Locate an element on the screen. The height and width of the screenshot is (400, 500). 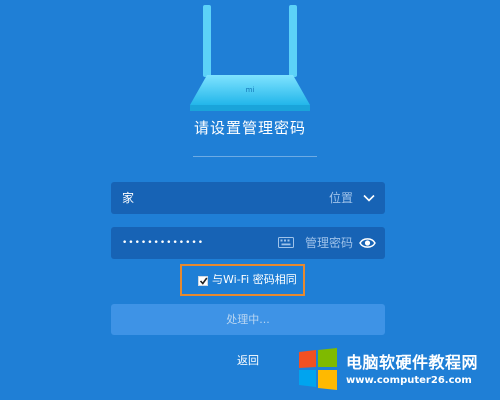
windows-logo-icon is located at coordinates (318, 369).